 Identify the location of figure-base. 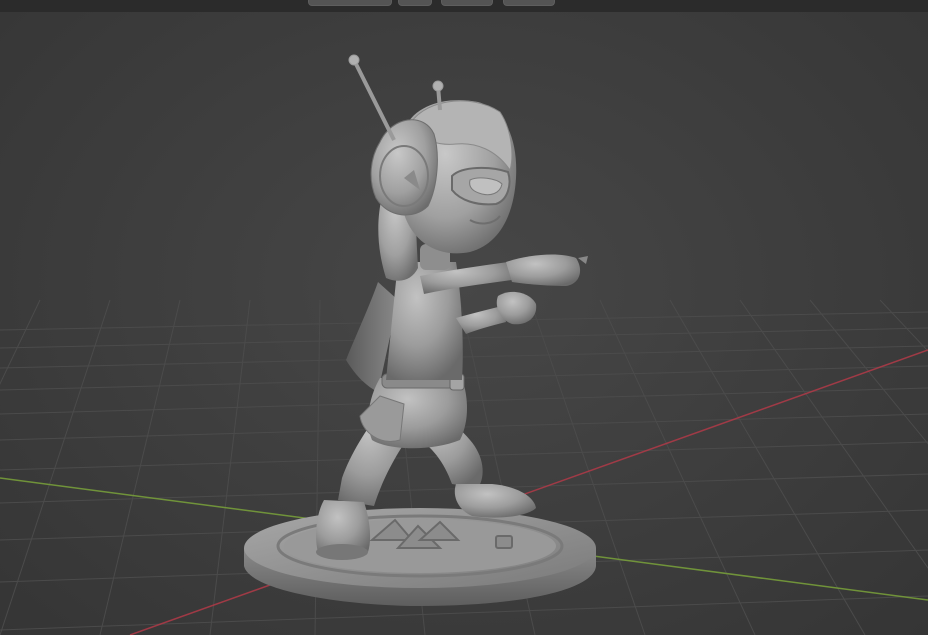
(420, 557).